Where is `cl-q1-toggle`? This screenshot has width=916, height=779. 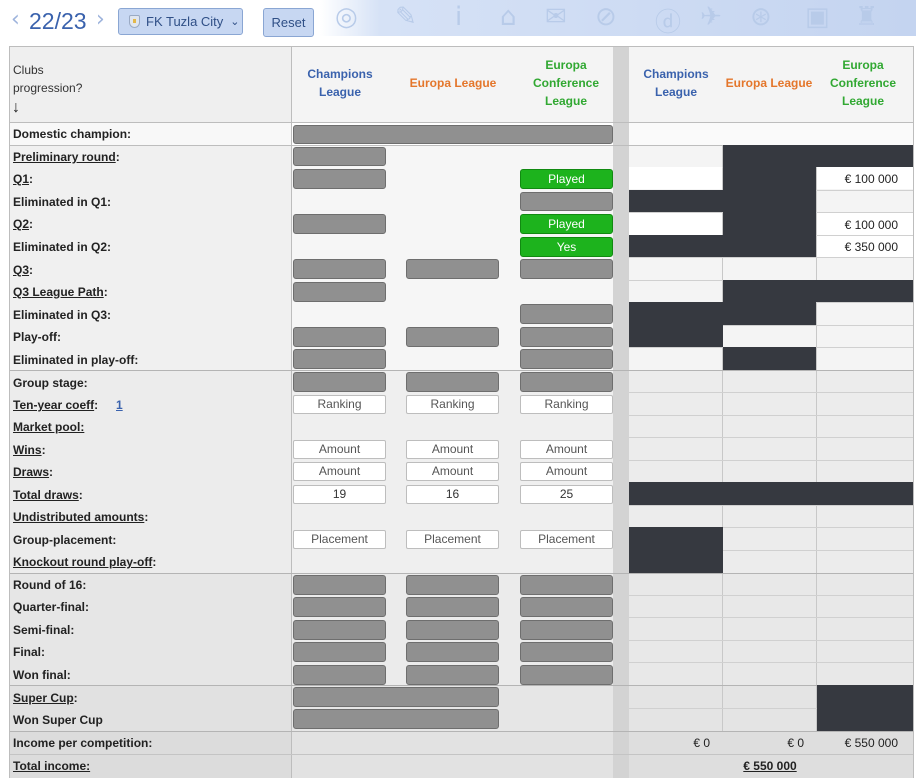
cl-q1-toggle is located at coordinates (339, 179).